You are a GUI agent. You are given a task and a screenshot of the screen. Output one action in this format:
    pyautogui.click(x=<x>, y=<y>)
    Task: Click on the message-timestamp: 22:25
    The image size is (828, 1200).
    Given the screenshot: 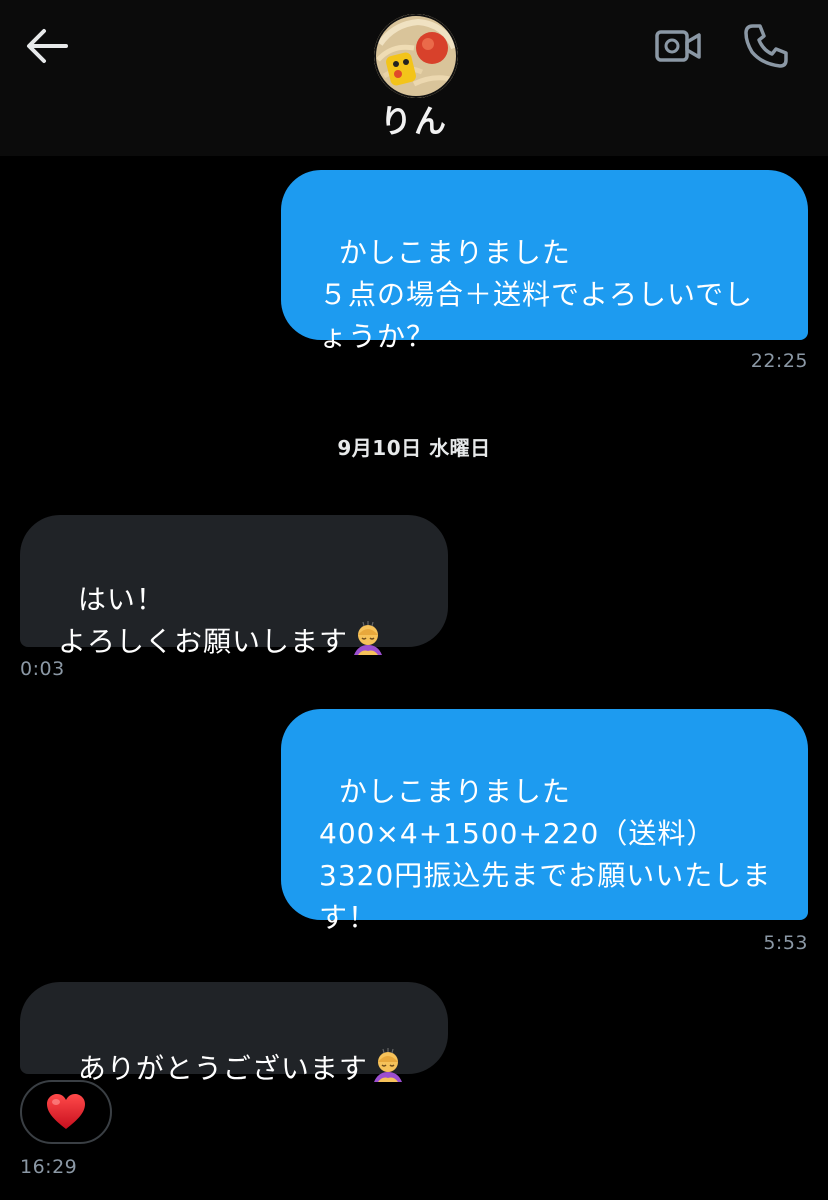 What is the action you would take?
    pyautogui.click(x=779, y=361)
    